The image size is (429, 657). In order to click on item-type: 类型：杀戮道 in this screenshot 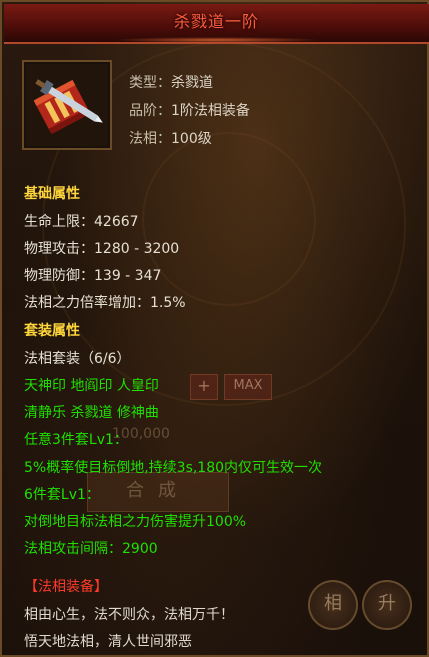, I will do `click(171, 82)`.